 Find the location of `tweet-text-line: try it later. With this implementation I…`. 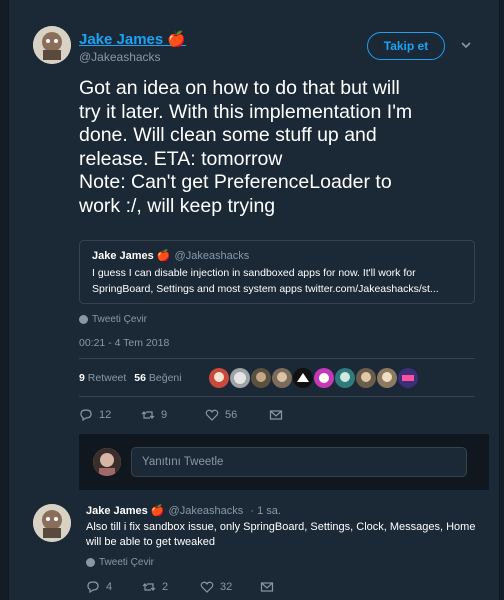

tweet-text-line: try it later. With this implementation I… is located at coordinates (246, 111).